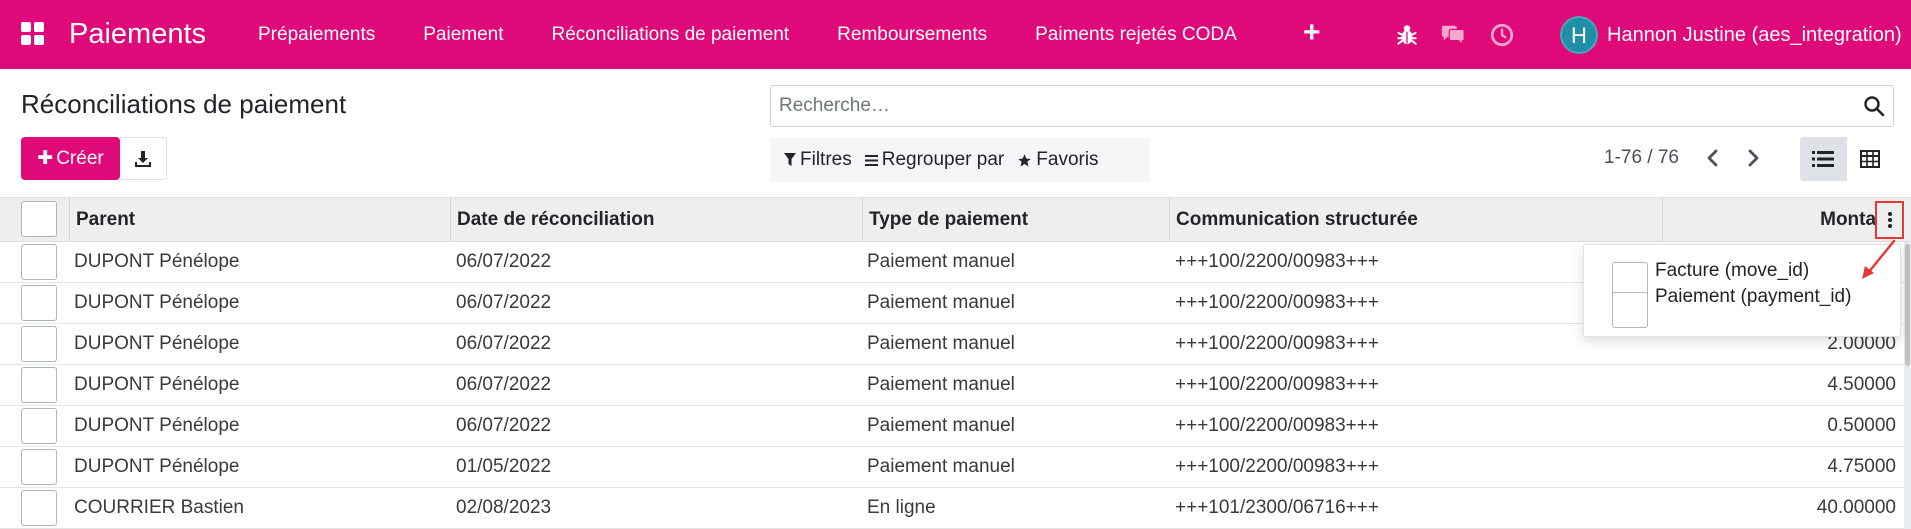 Image resolution: width=1911 pixels, height=529 pixels. Describe the element at coordinates (671, 35) in the screenshot. I see `menu-item-reconciliations: Réconciliations de paiement` at that location.